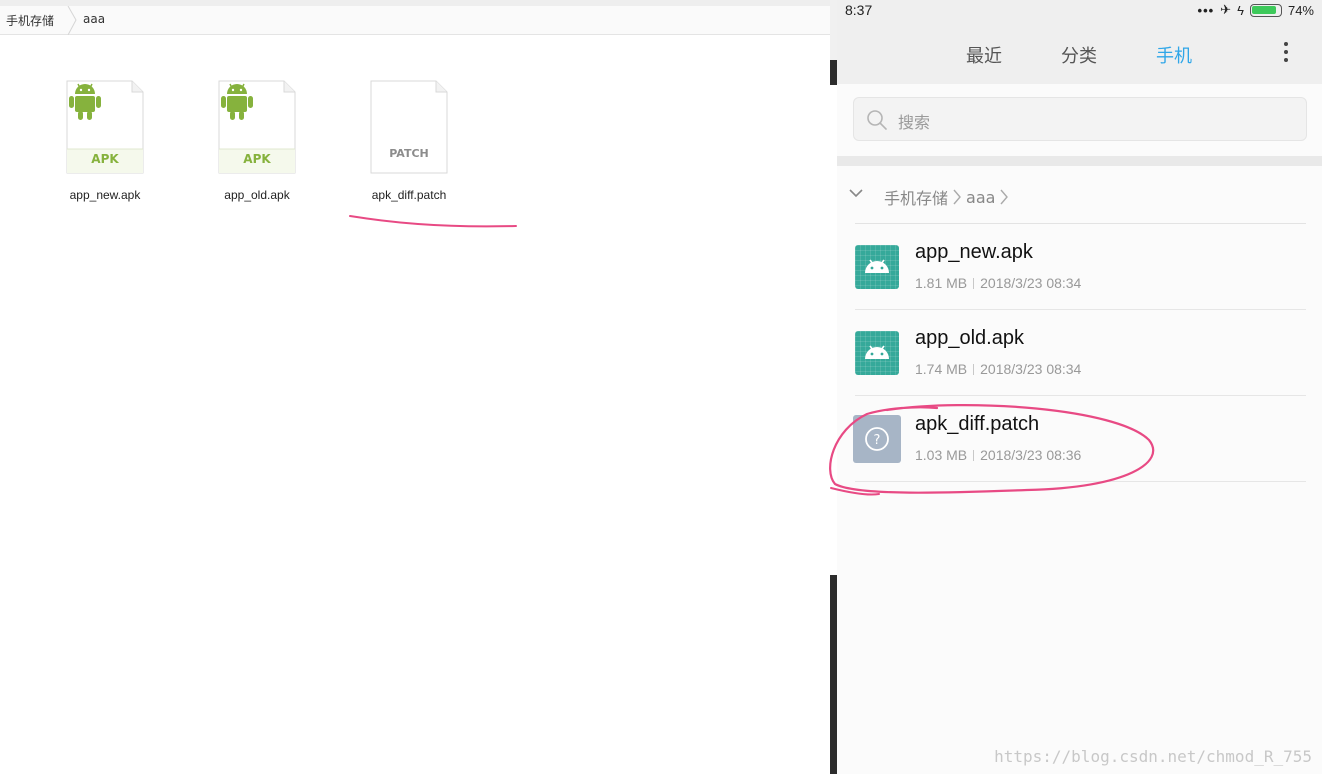 This screenshot has height=774, width=1322. What do you see at coordinates (1265, 10) in the screenshot?
I see `battery-icon` at bounding box center [1265, 10].